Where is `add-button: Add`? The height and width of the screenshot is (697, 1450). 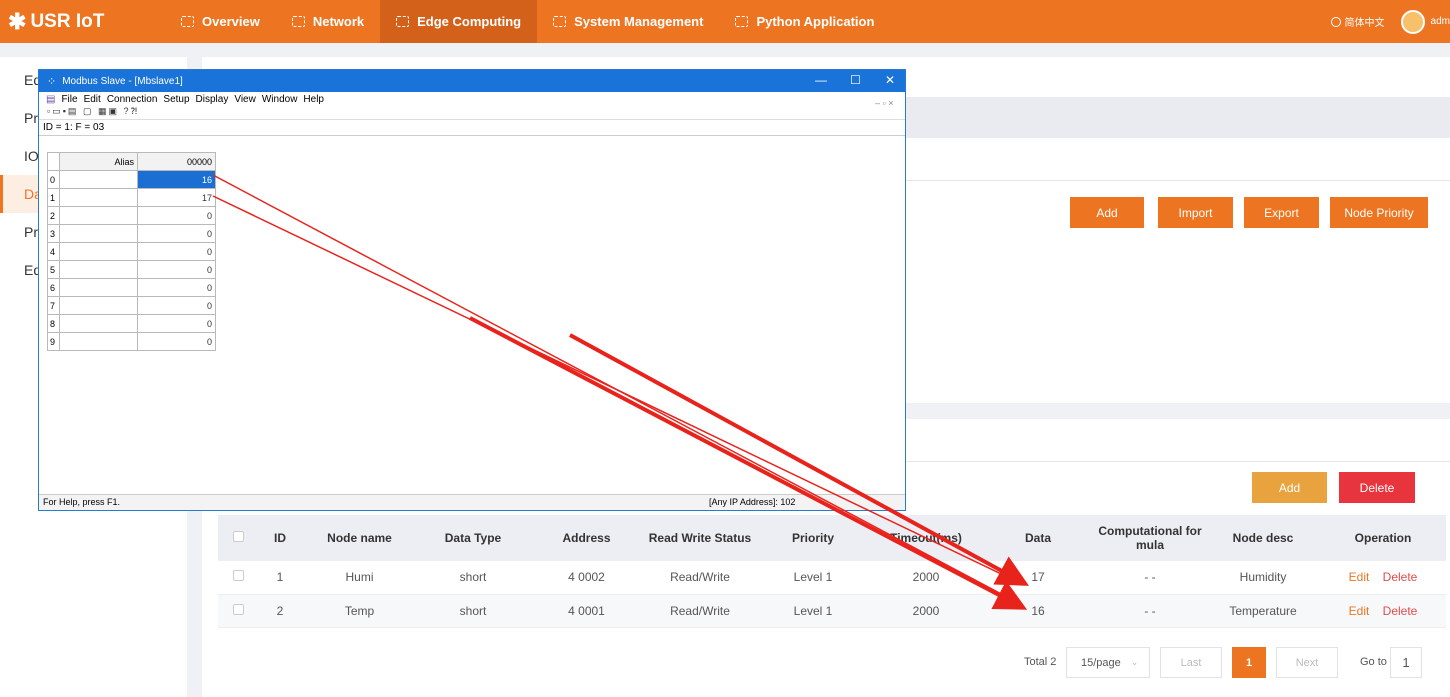 add-button: Add is located at coordinates (1107, 212).